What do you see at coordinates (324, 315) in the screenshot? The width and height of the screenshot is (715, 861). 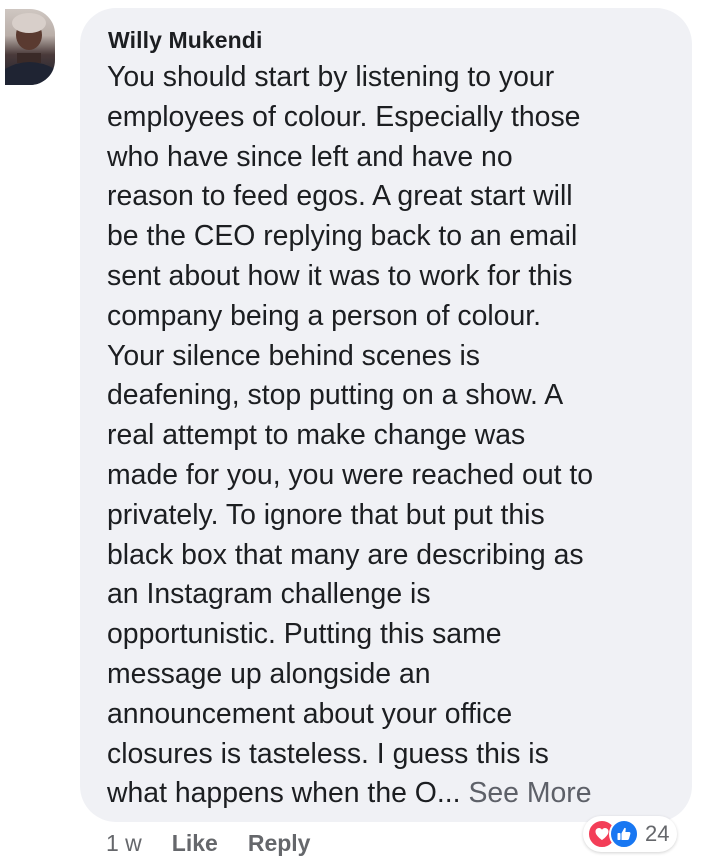 I see `comment-line: company being a person of colour.` at bounding box center [324, 315].